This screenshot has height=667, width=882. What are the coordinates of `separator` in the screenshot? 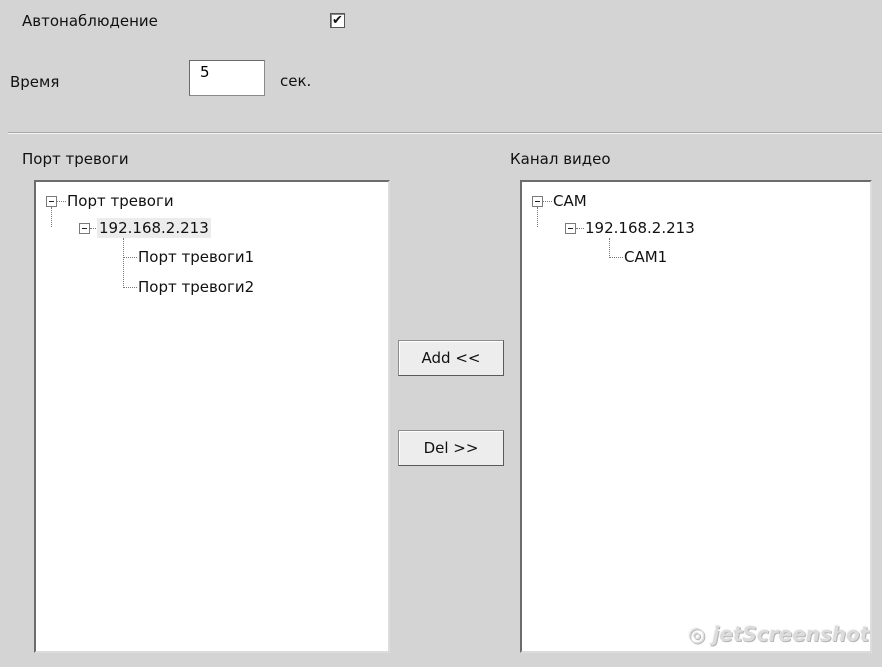 It's located at (445, 133).